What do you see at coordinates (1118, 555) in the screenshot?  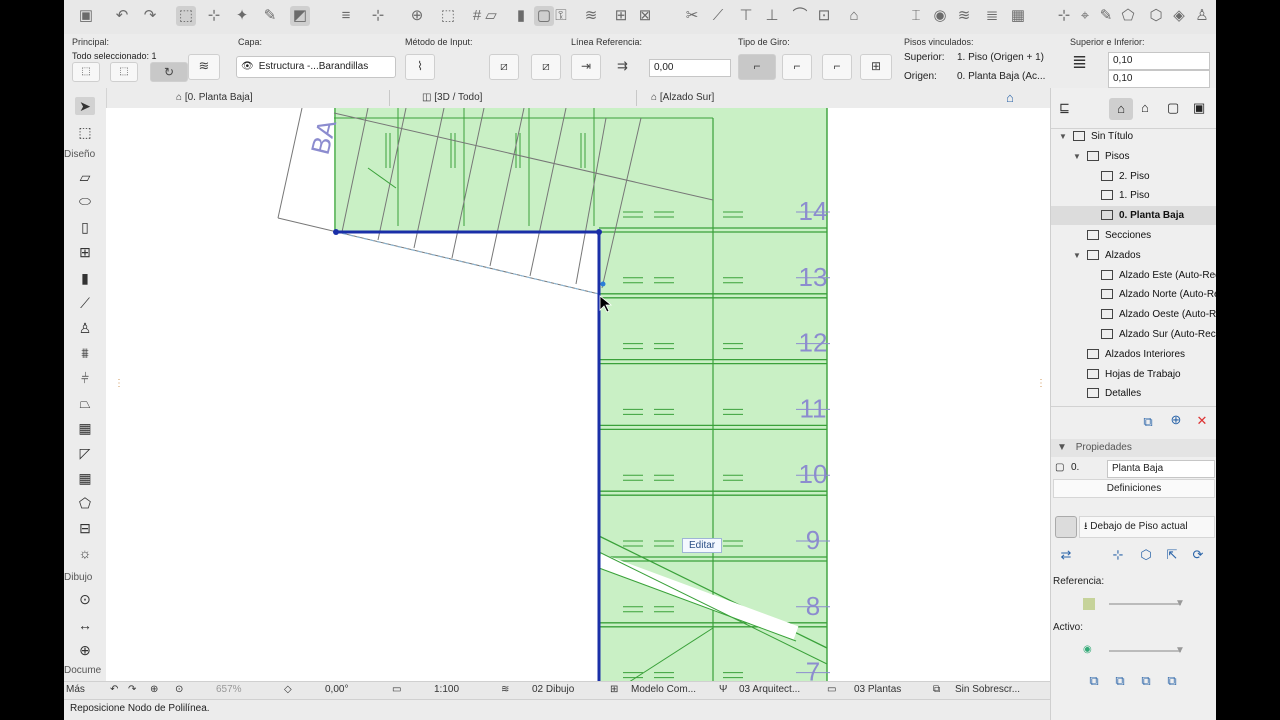 I see `move-ref-icon: ⊹` at bounding box center [1118, 555].